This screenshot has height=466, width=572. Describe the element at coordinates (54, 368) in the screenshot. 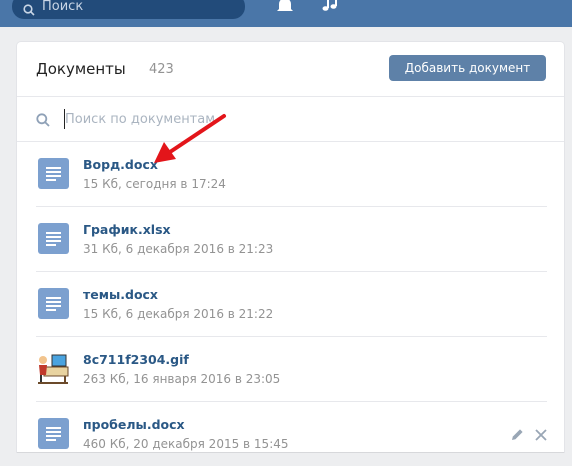

I see `gif-thumbnail-icon` at that location.